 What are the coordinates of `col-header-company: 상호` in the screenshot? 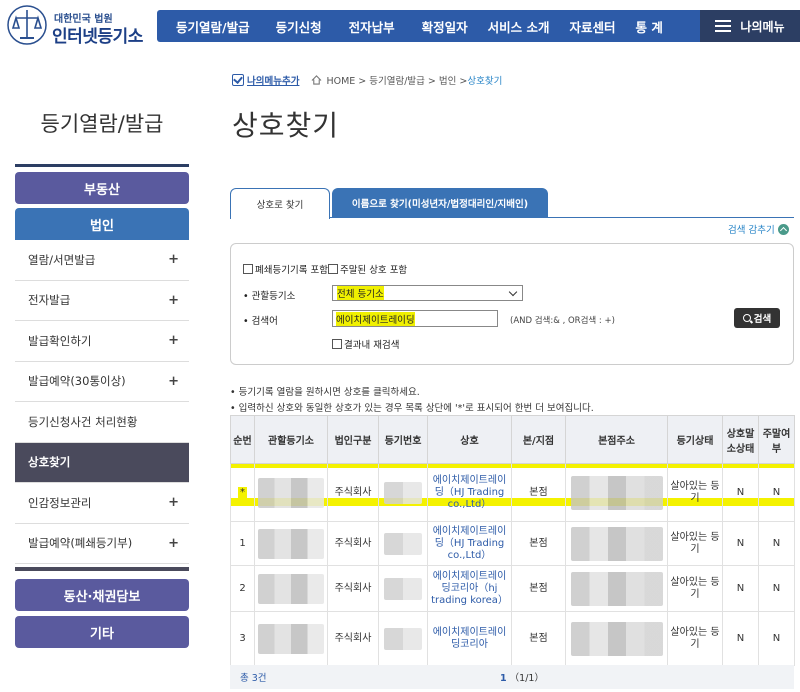 It's located at (469, 439).